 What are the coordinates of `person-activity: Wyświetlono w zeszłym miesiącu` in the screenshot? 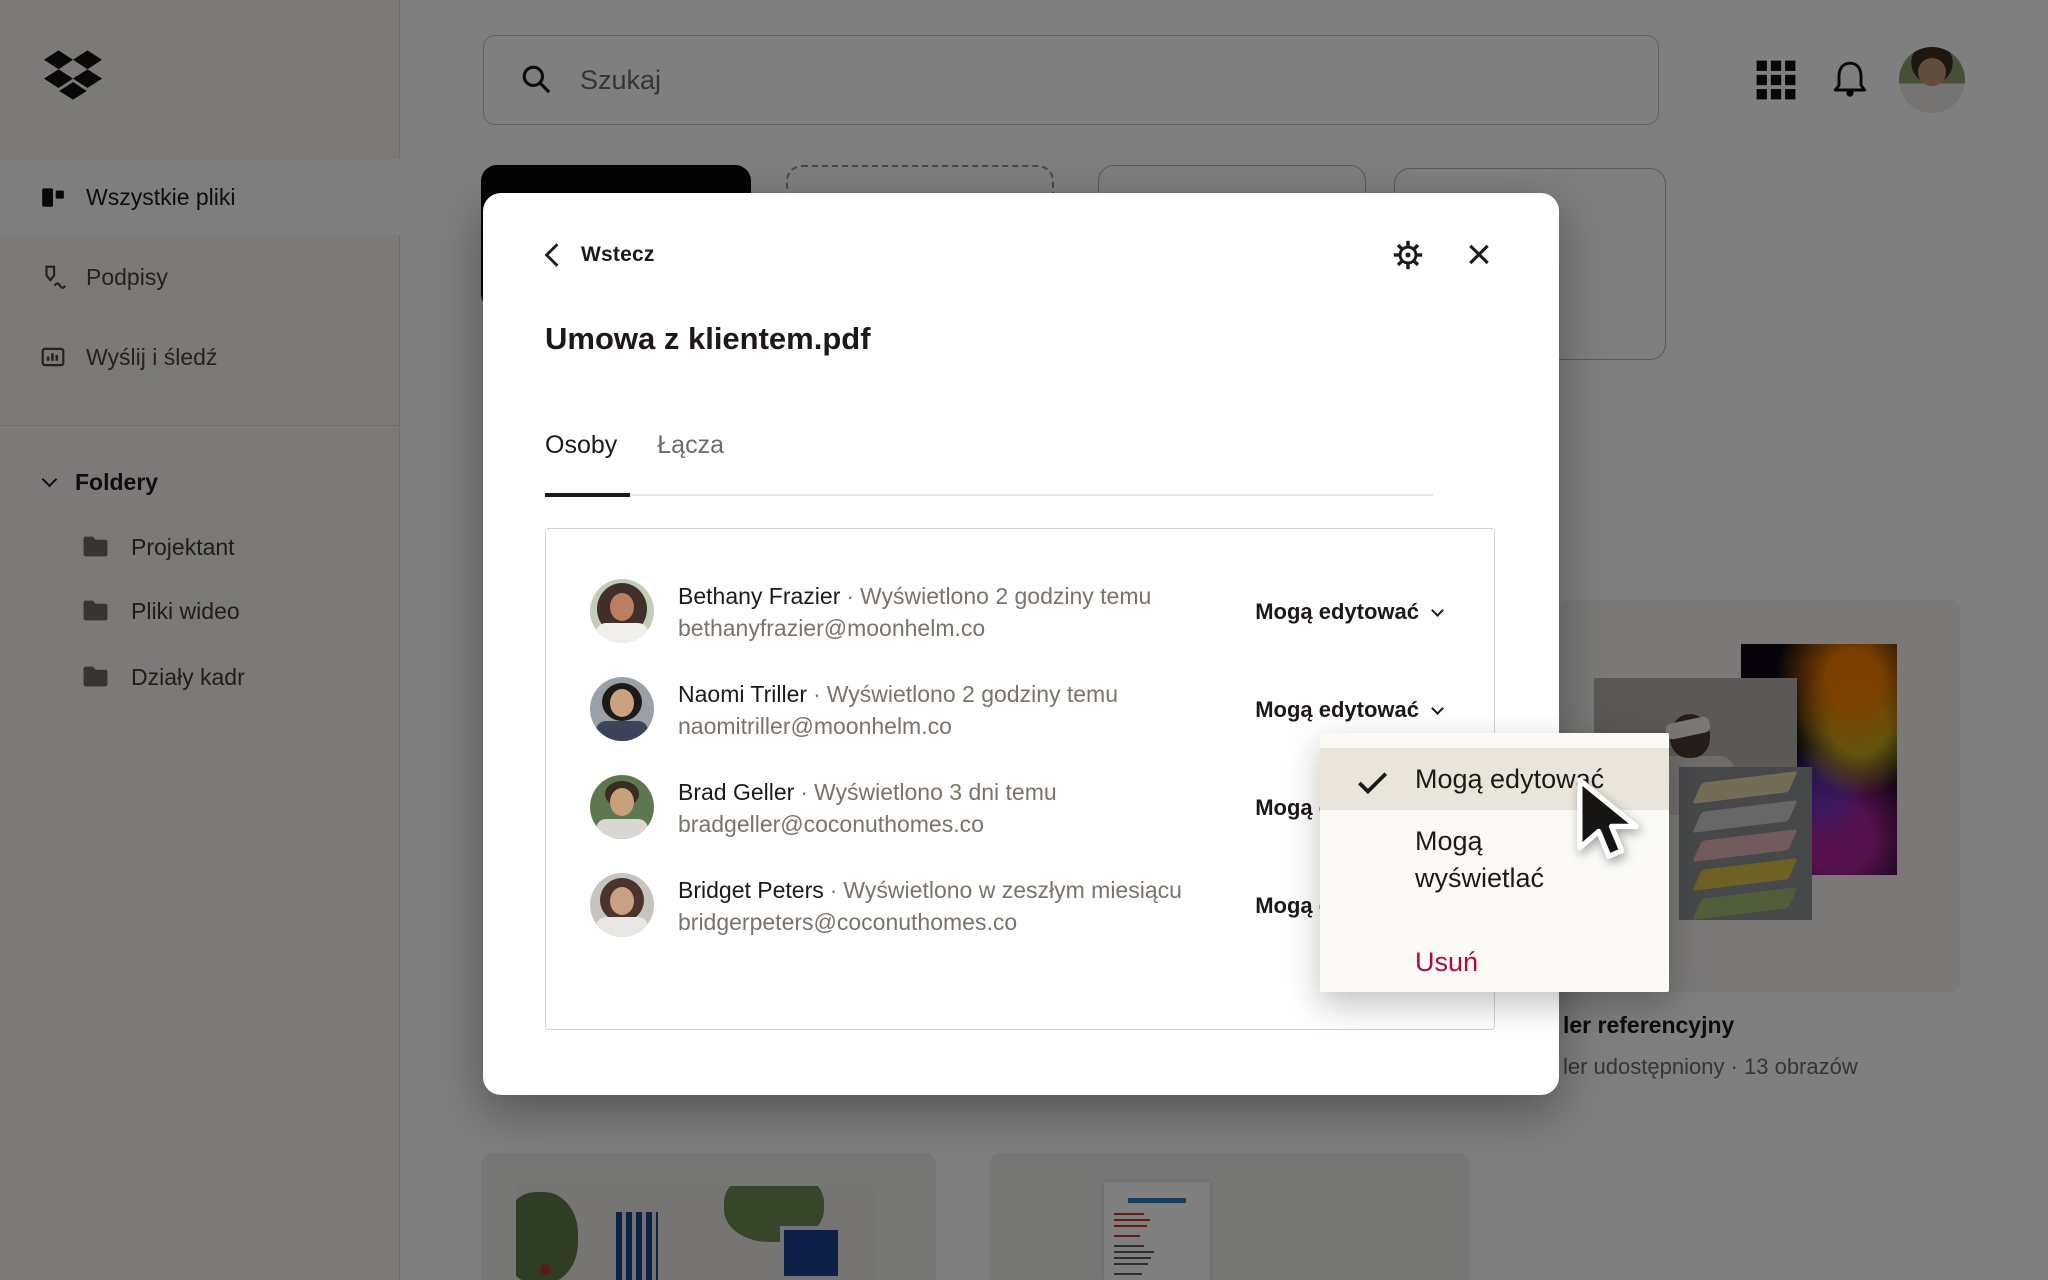 It's located at (1012, 890).